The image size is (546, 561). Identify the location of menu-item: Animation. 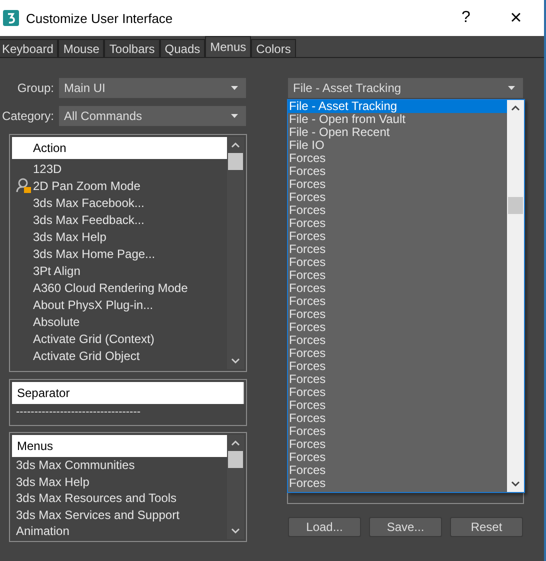
(43, 531).